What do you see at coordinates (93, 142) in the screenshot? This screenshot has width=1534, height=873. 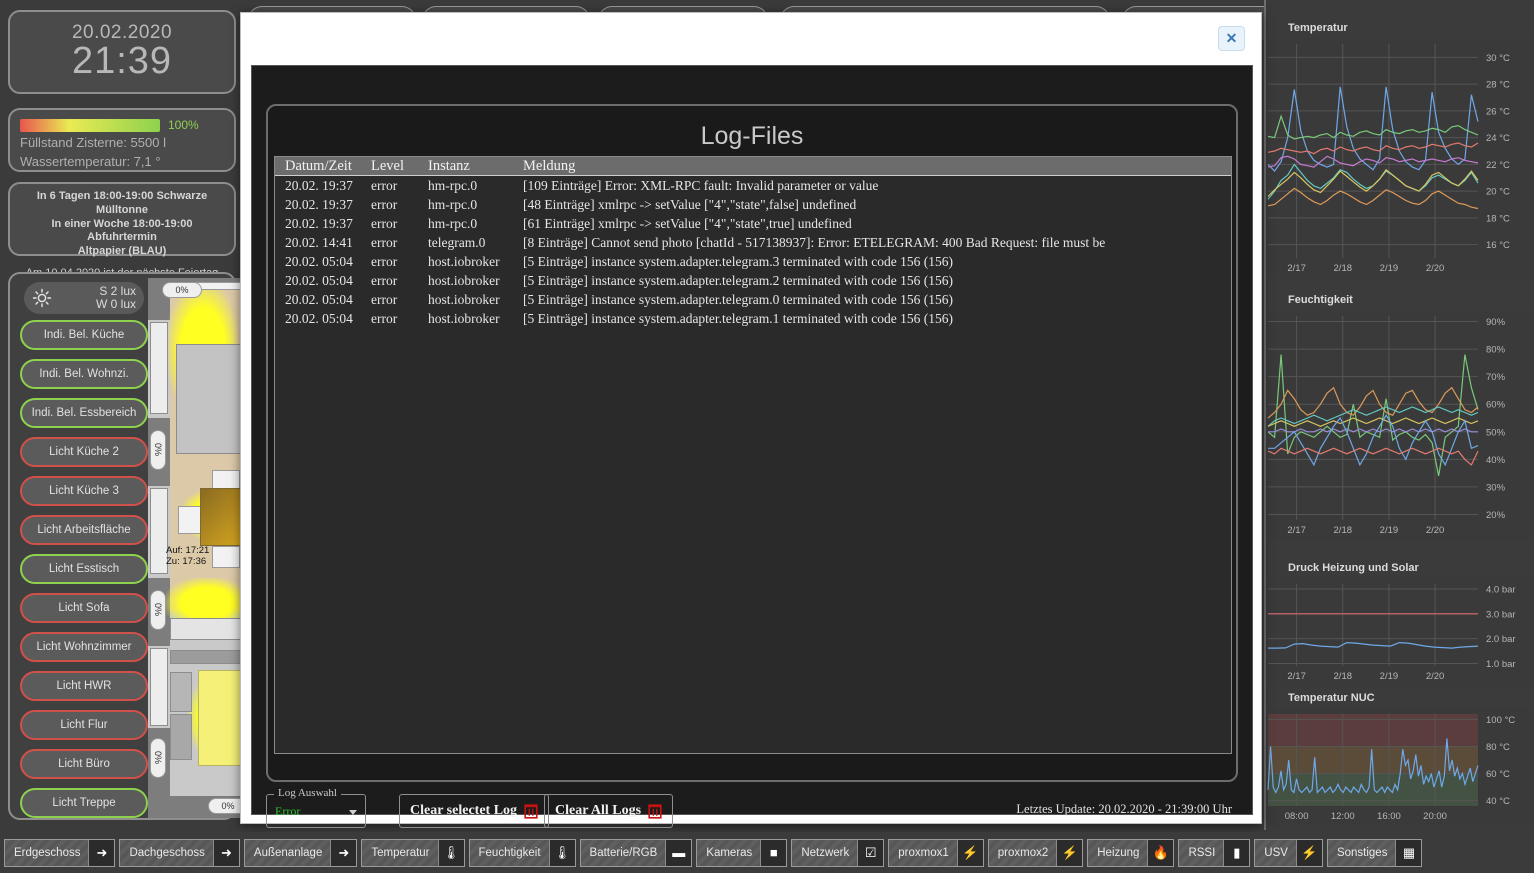 I see `cistern-level: Füllstand Zisterne: 5500 l` at bounding box center [93, 142].